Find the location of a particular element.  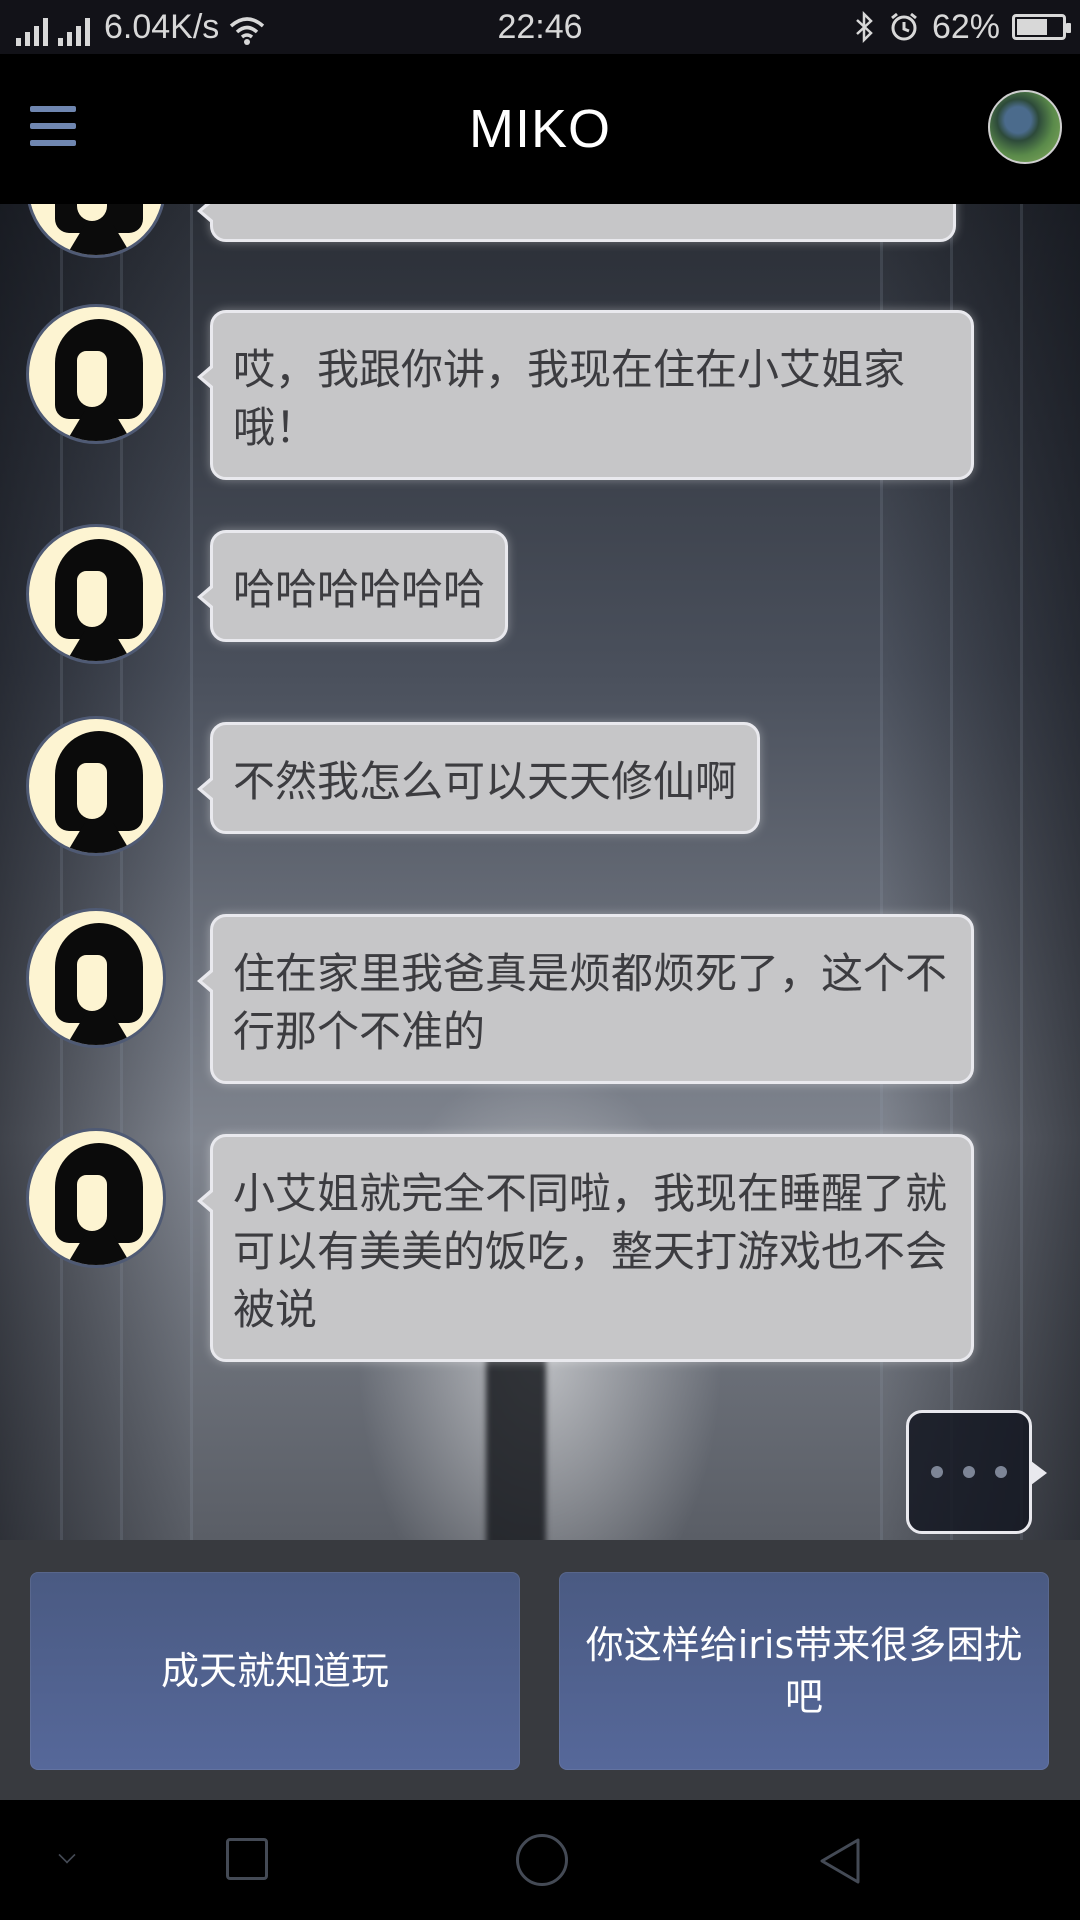

status-bar: 6.04K/s 22:46 62% is located at coordinates (540, 27).